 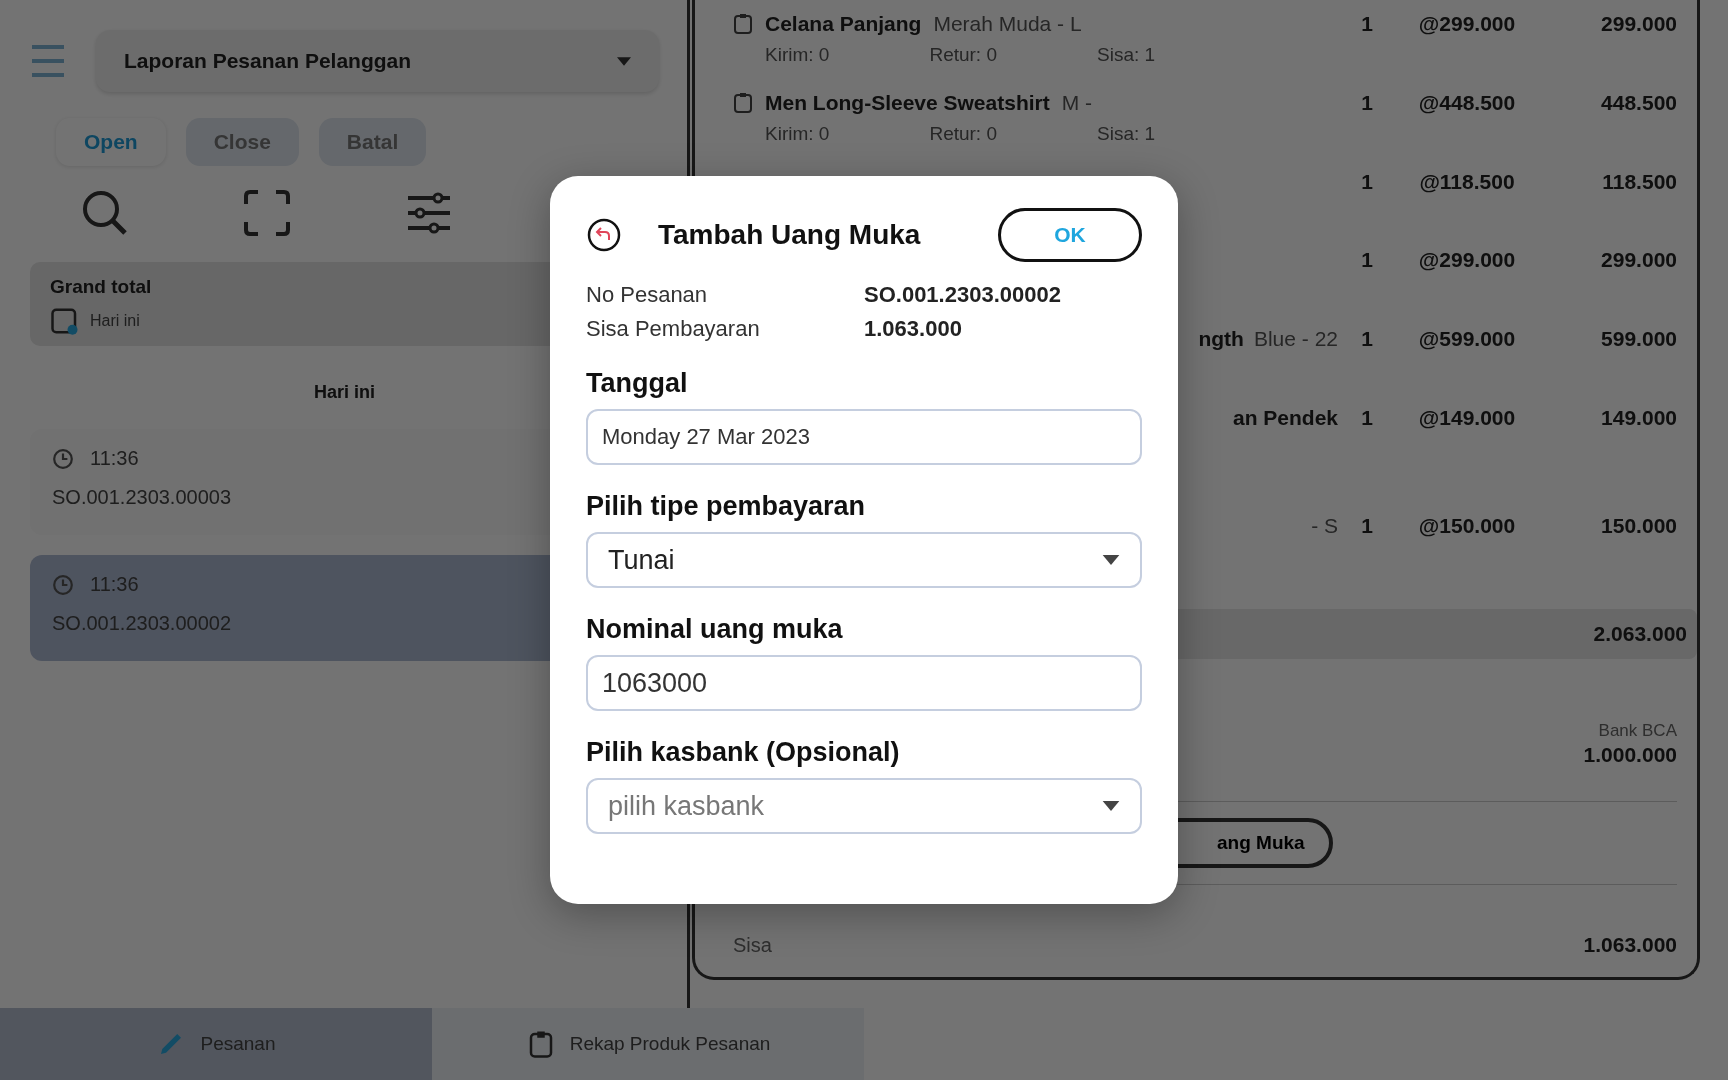 I want to click on undo-icon, so click(x=604, y=235).